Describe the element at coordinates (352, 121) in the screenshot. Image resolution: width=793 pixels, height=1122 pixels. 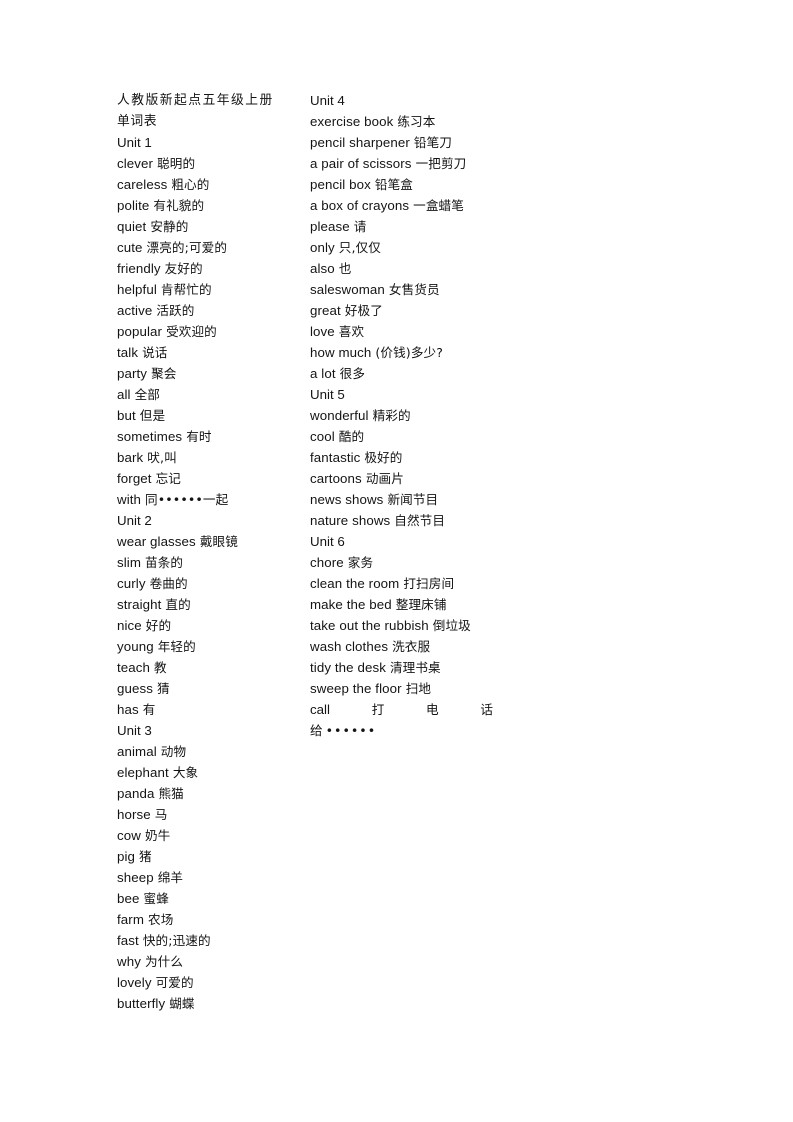
I see `right-column-entry-term: exercise book` at that location.